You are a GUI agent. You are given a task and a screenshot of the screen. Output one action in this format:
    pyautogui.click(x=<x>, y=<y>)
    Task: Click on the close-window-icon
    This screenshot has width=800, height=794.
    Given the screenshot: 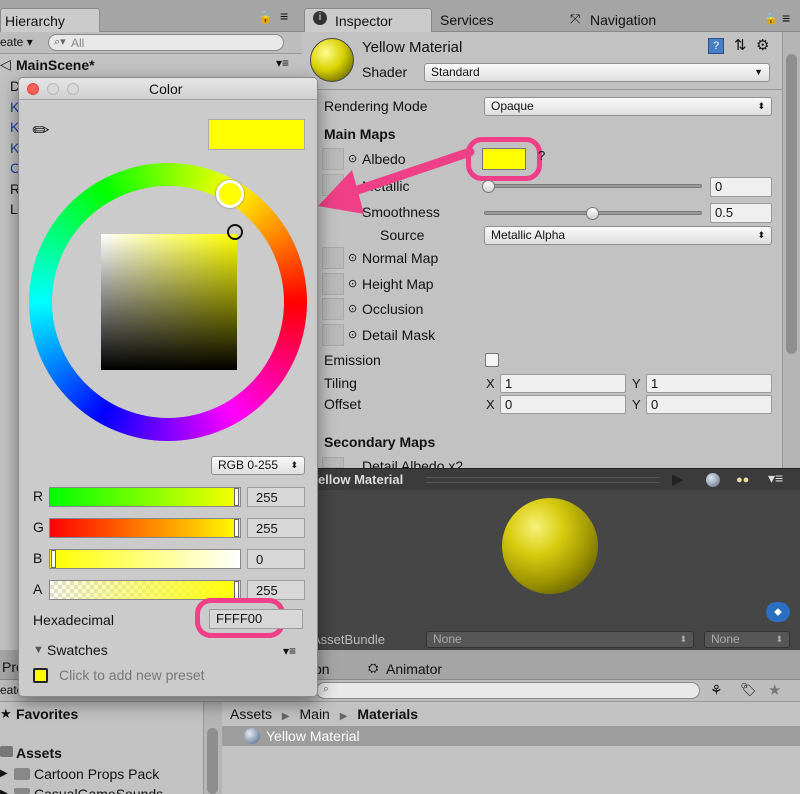 What is the action you would take?
    pyautogui.click(x=33, y=89)
    